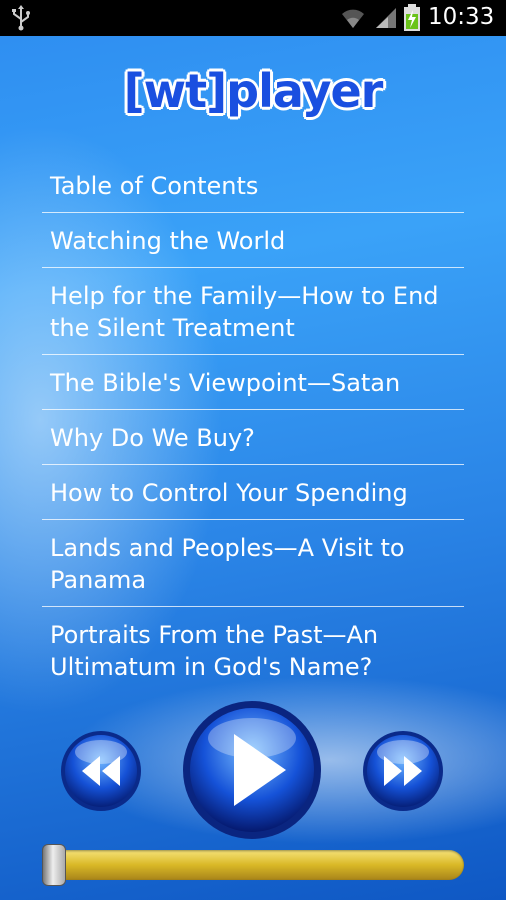 The height and width of the screenshot is (900, 506). Describe the element at coordinates (252, 770) in the screenshot. I see `play-button` at that location.